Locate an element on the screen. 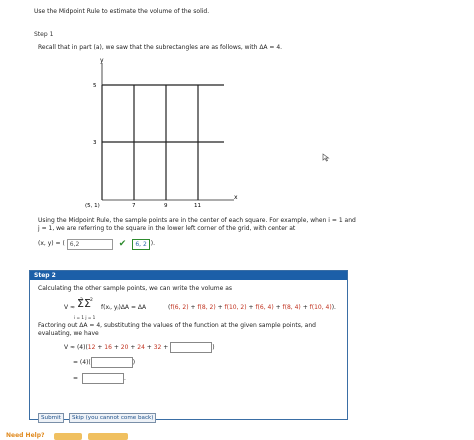 The image size is (474, 440). sample-point-input: 6,2 is located at coordinates (89, 244).